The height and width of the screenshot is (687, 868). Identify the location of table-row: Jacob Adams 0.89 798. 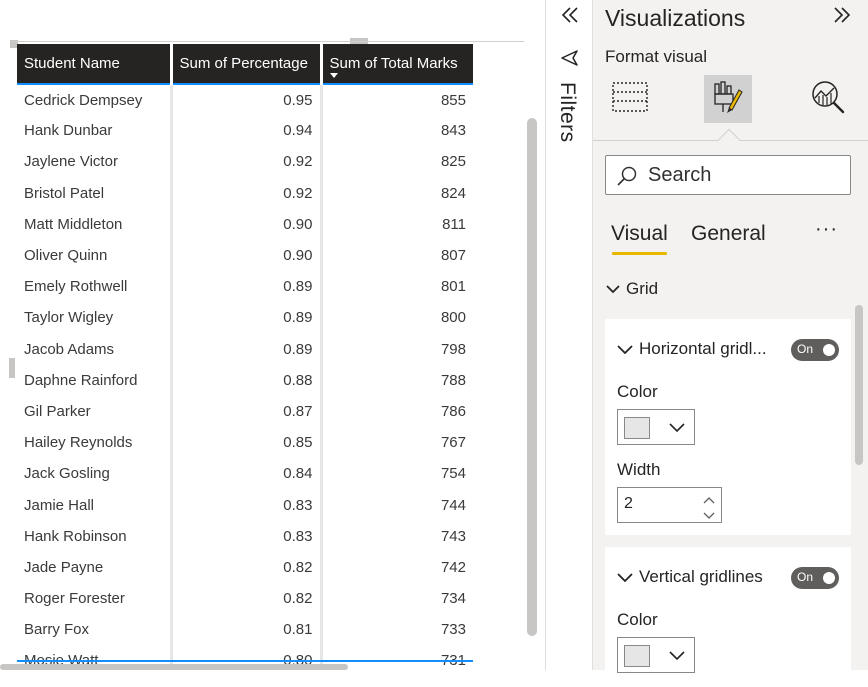
(245, 349).